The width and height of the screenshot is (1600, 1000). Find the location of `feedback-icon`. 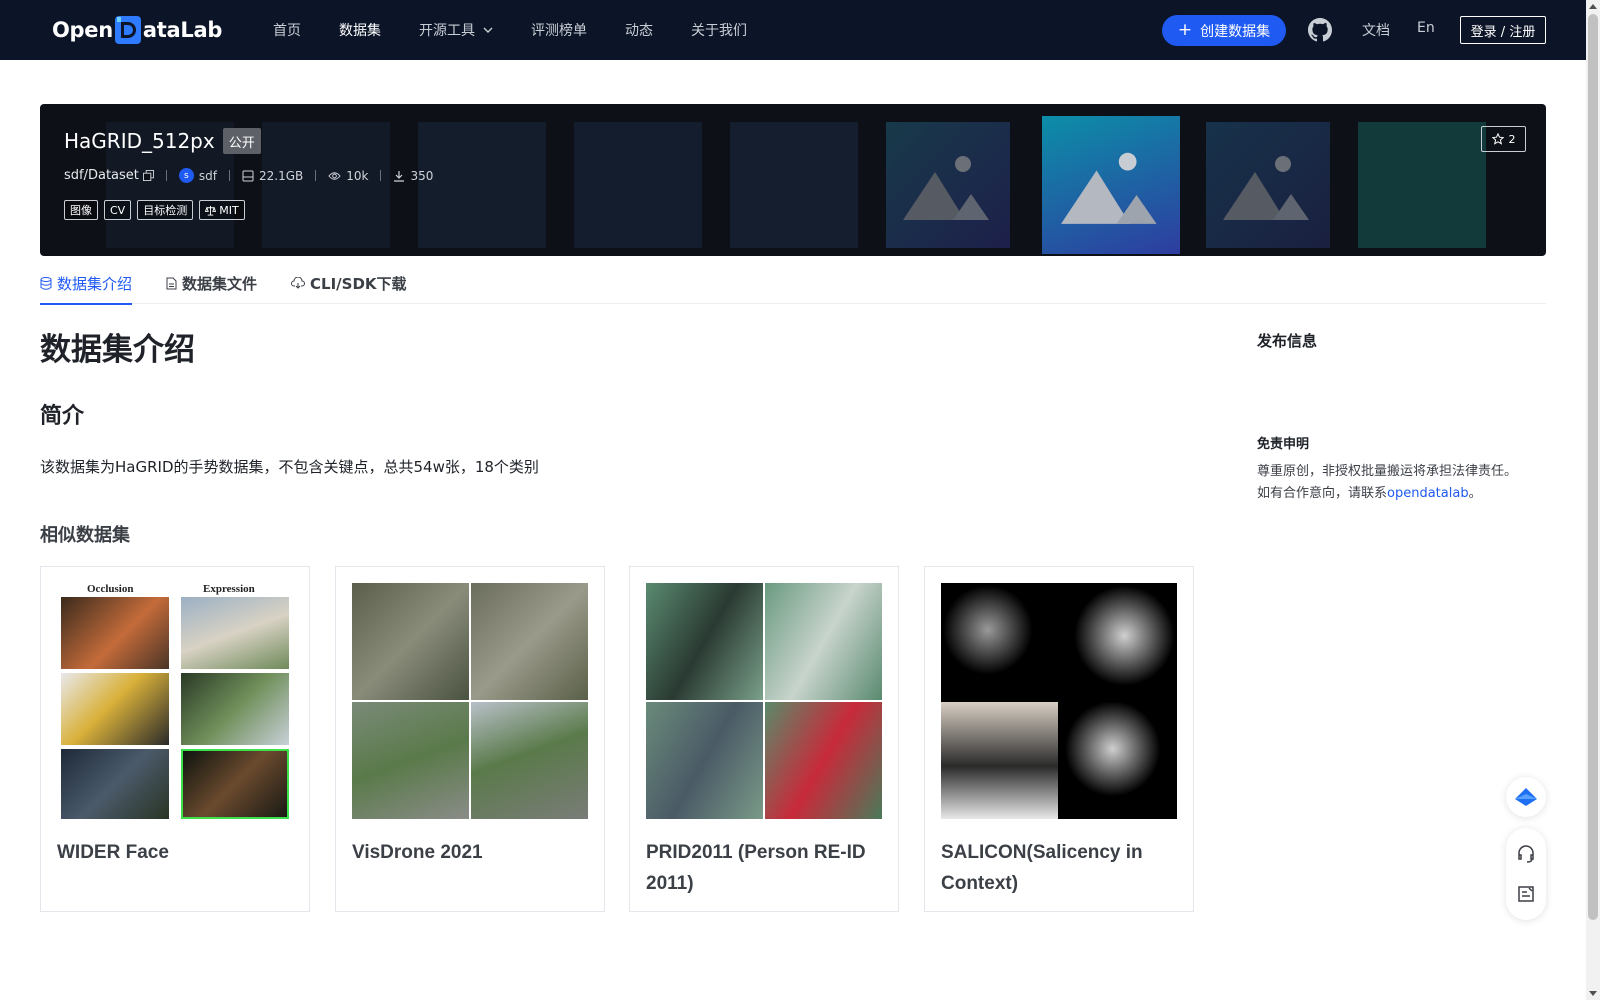

feedback-icon is located at coordinates (1526, 894).